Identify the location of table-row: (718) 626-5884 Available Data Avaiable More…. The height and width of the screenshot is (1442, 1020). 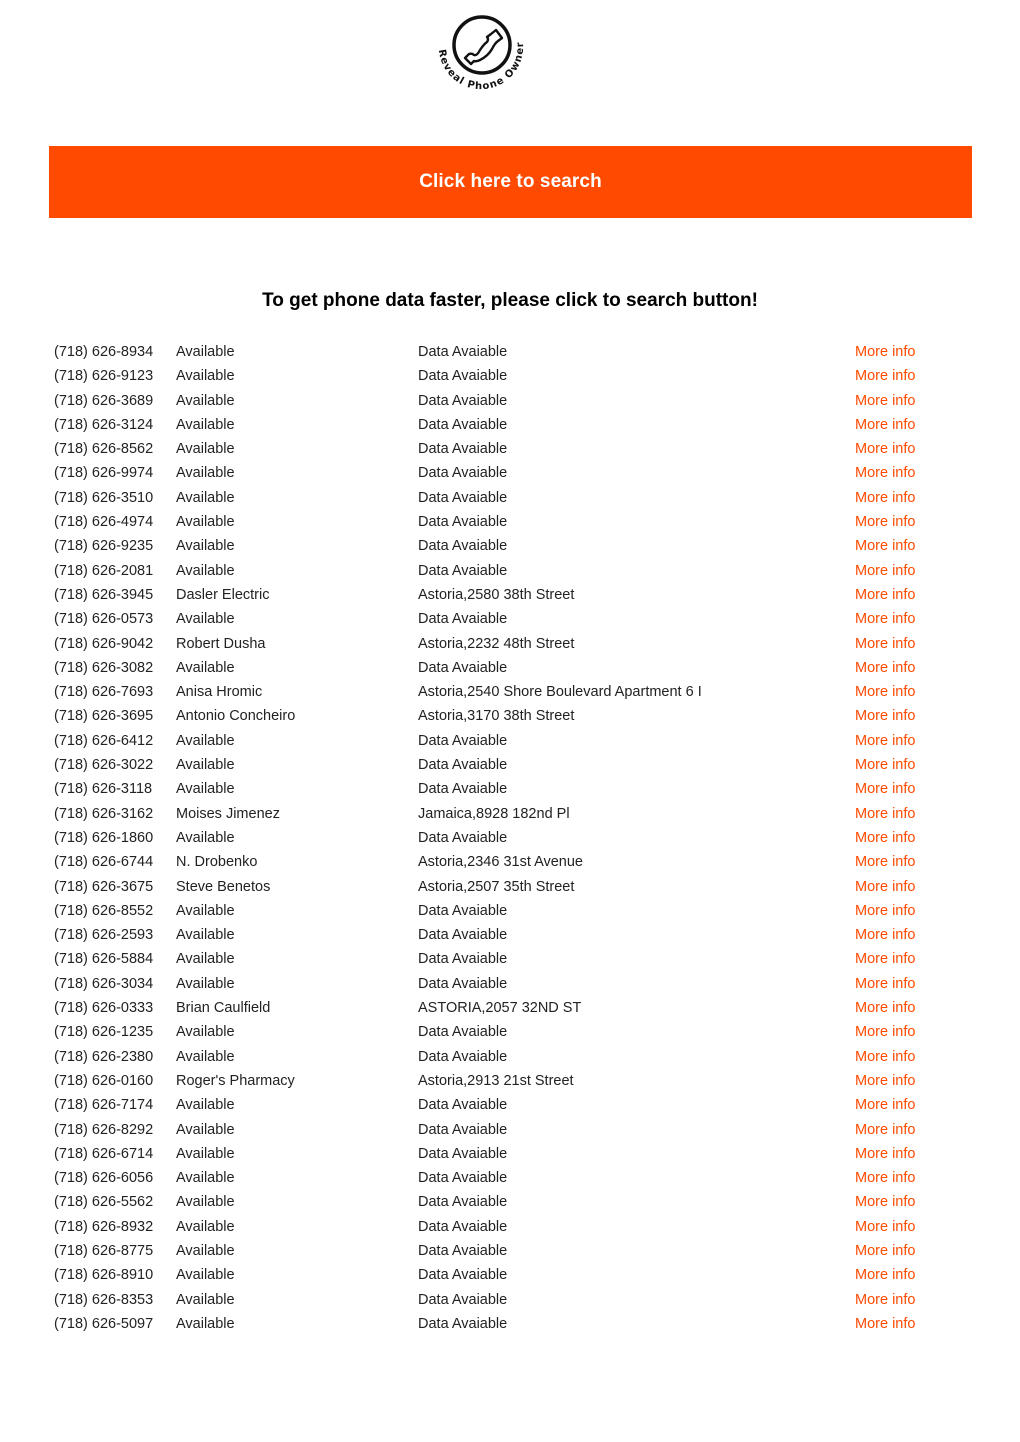
(510, 959).